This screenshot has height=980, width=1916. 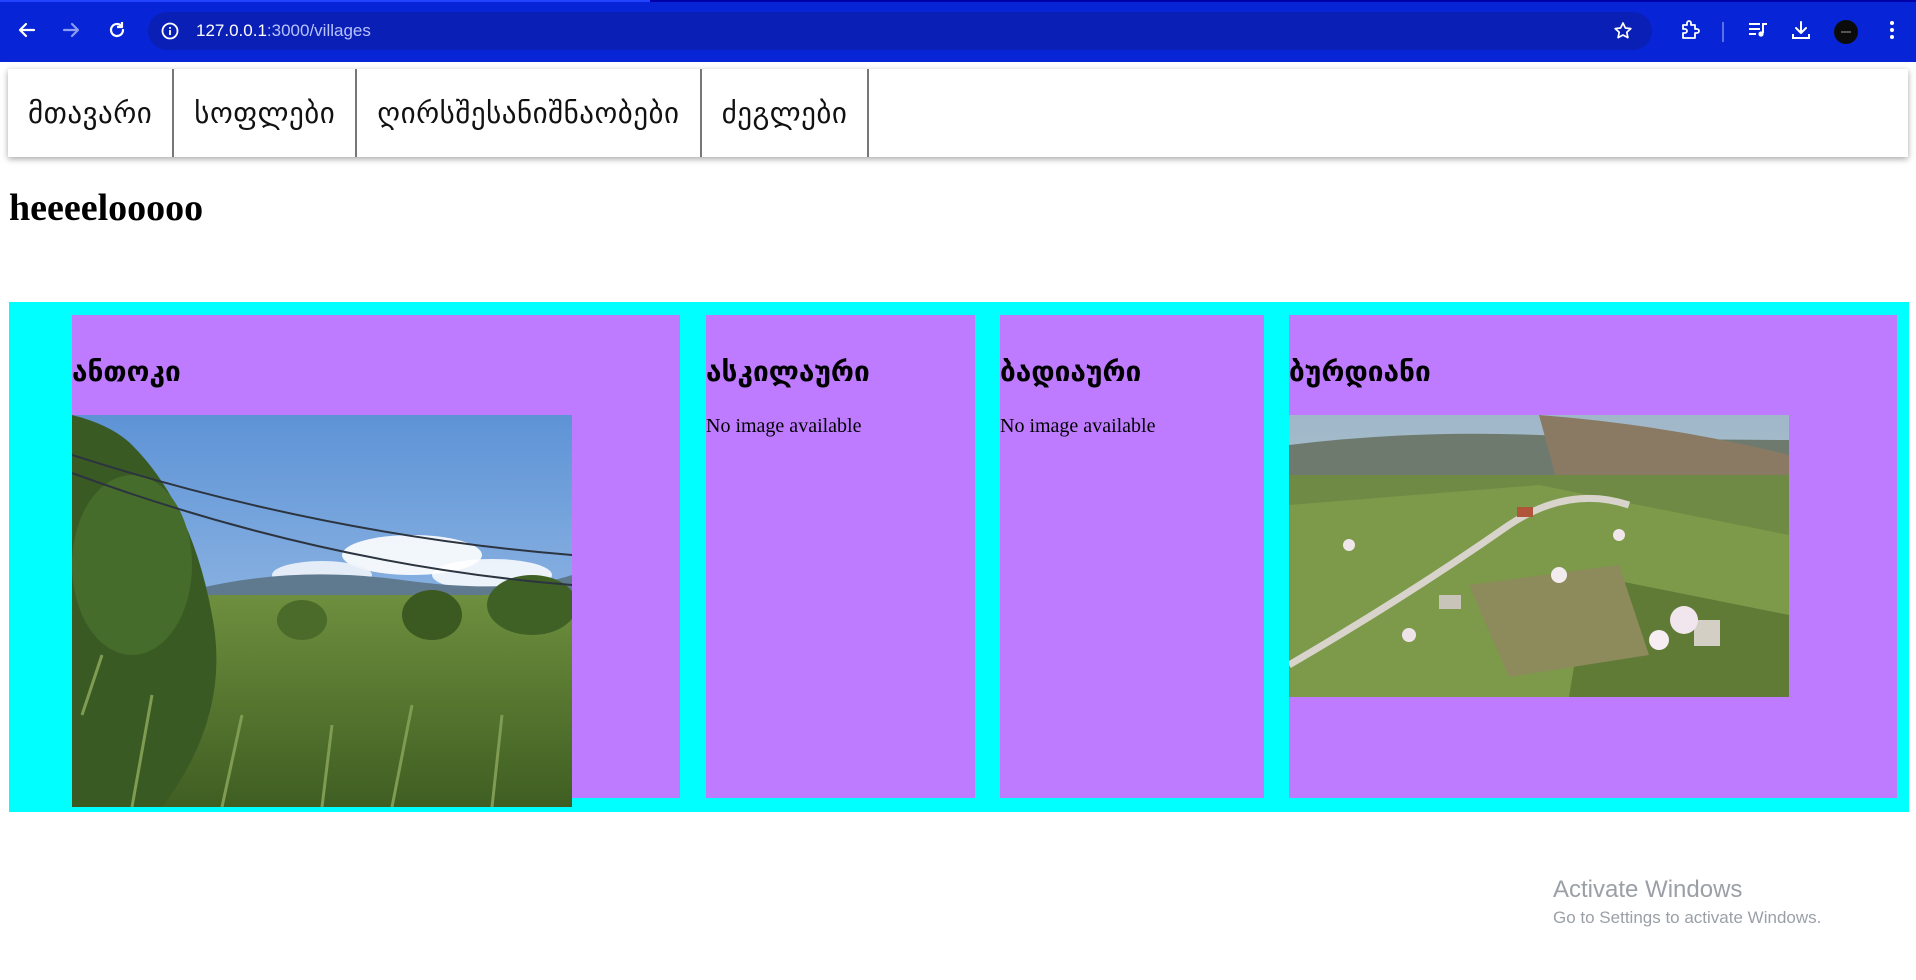 What do you see at coordinates (900, 31) in the screenshot?
I see `address-bar: 127.0.0.1:3000/villages` at bounding box center [900, 31].